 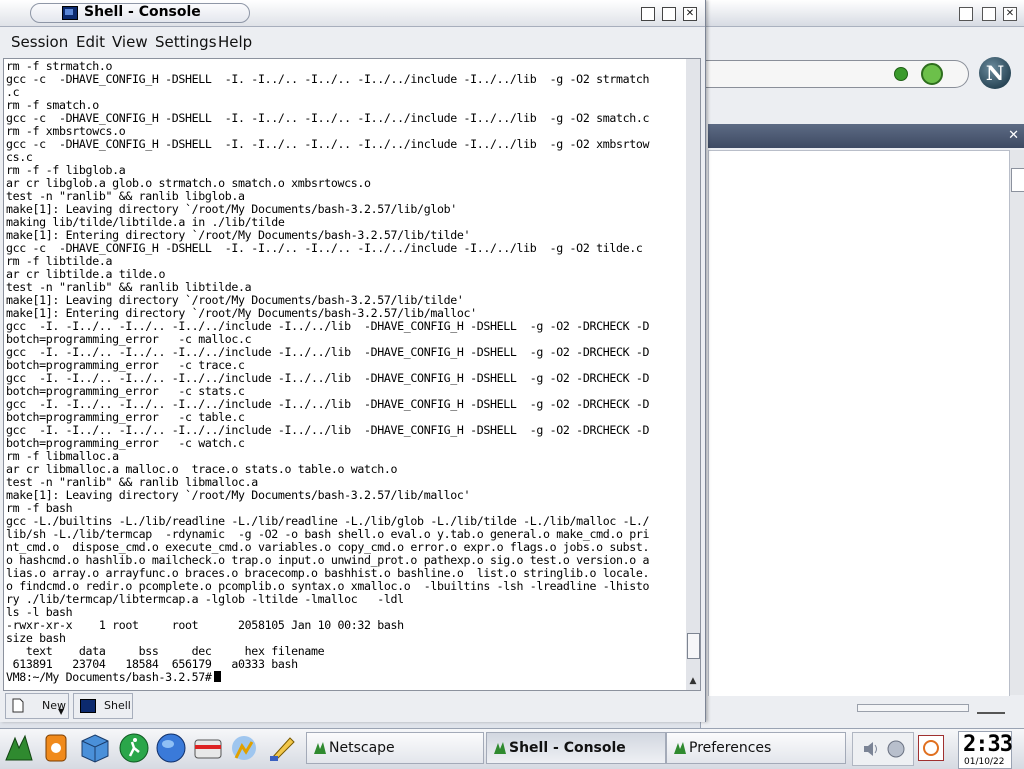 What do you see at coordinates (282, 748) in the screenshot?
I see `paint-brush-icon` at bounding box center [282, 748].